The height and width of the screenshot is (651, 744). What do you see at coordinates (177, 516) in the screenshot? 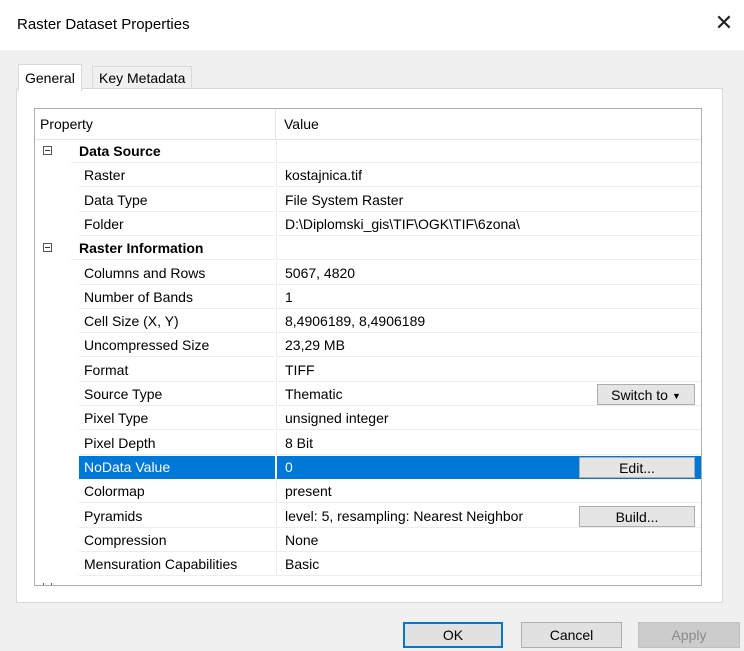
I see `property-name: Pyramids` at bounding box center [177, 516].